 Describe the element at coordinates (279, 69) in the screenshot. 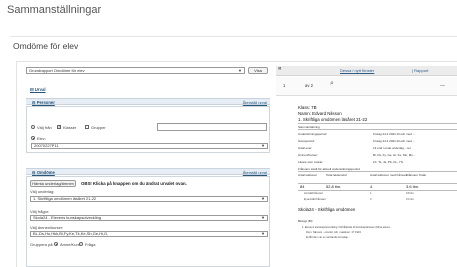

I see `collapse-icon: «` at that location.